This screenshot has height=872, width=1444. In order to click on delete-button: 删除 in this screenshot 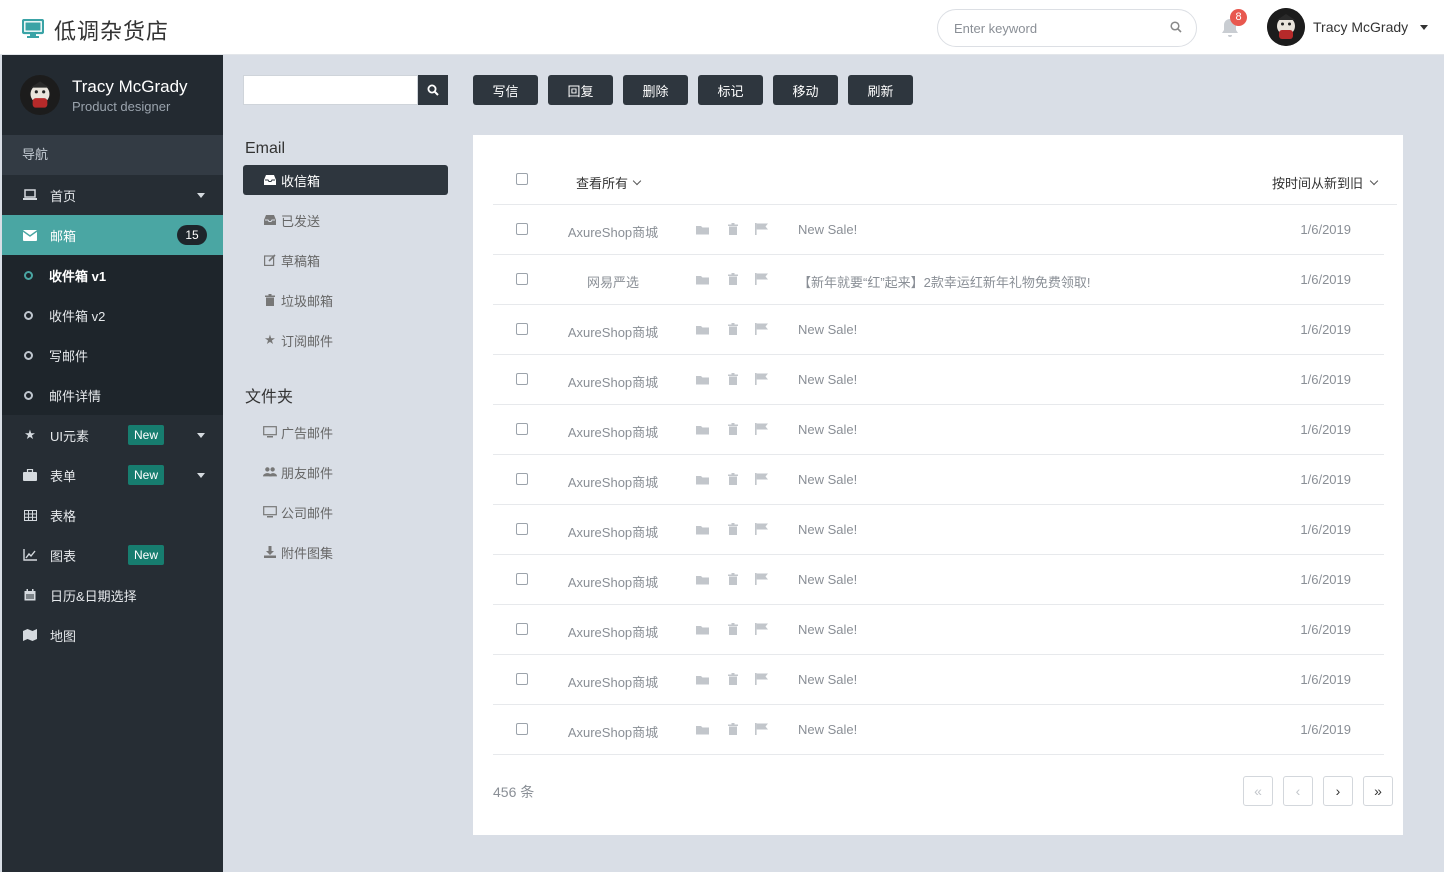, I will do `click(655, 90)`.